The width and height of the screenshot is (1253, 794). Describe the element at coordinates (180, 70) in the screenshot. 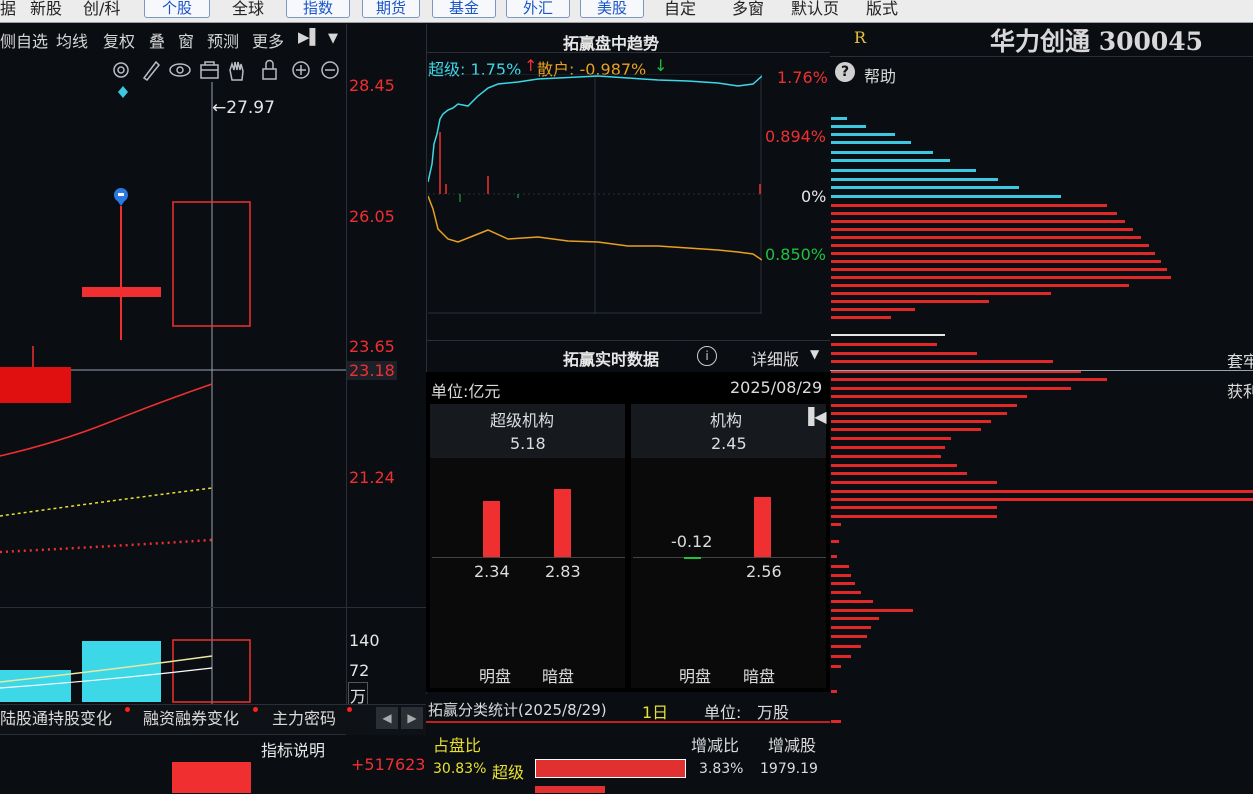

I see `eye-icon` at that location.